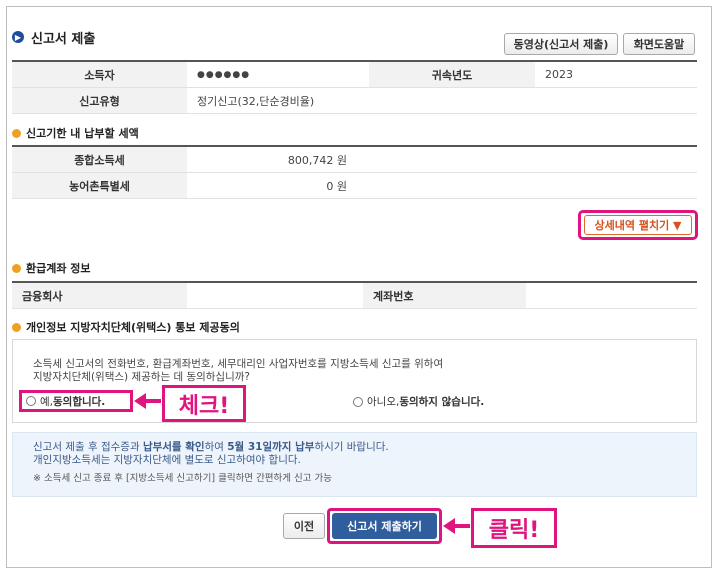 The image size is (719, 577). I want to click on arrow-circle-icon: ▶, so click(18, 37).